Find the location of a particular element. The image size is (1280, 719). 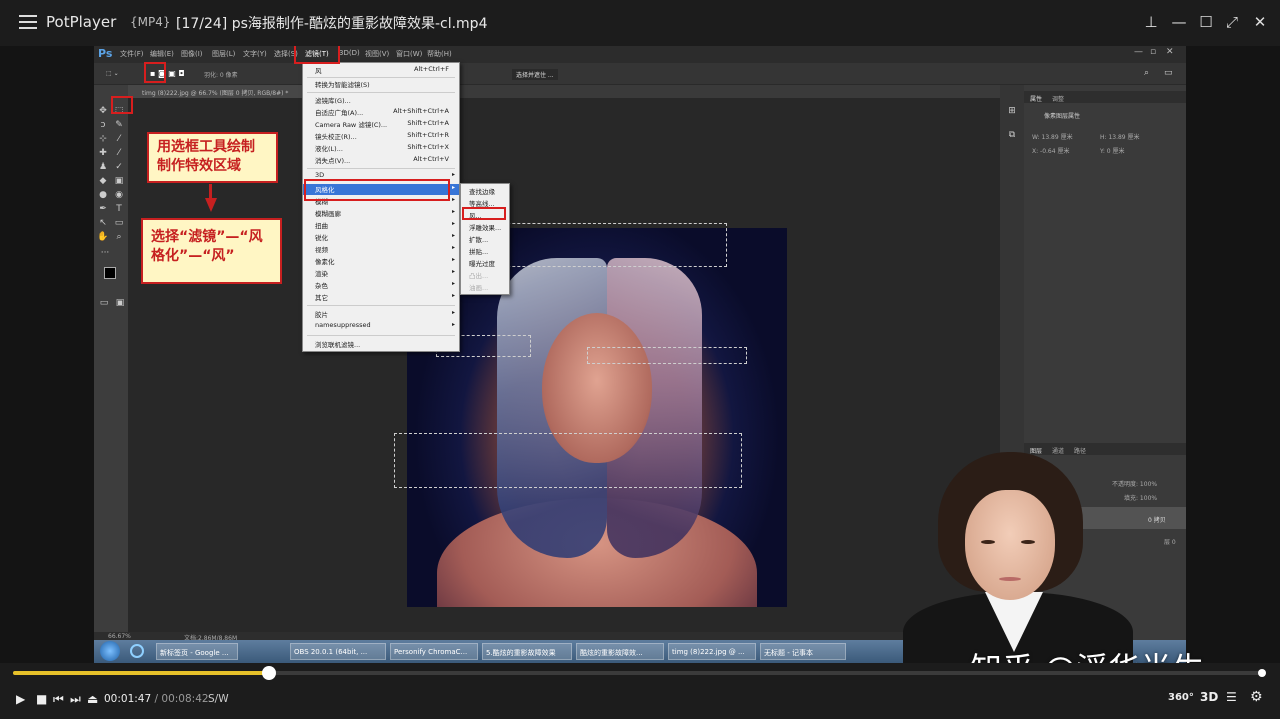

seek-thumb is located at coordinates (269, 673).